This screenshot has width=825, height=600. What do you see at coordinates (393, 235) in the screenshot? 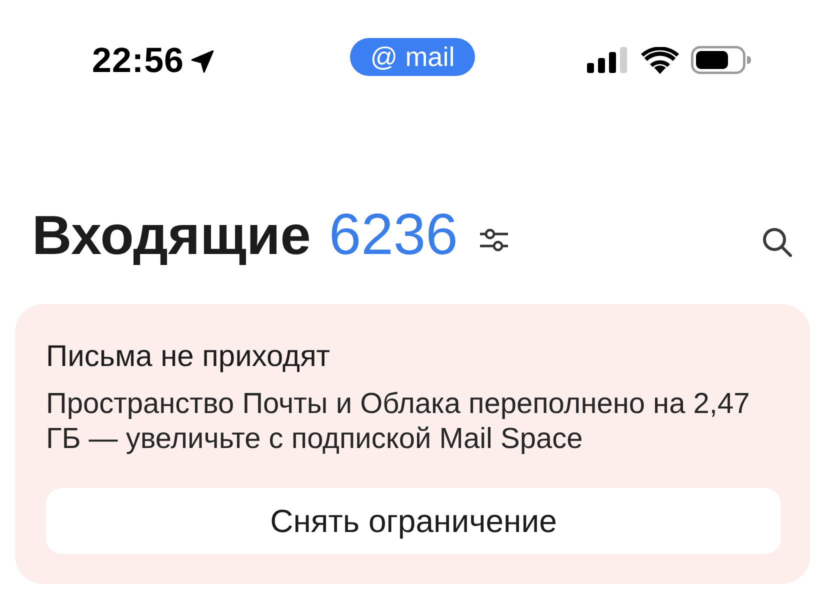
I see `message-count: 6236` at bounding box center [393, 235].